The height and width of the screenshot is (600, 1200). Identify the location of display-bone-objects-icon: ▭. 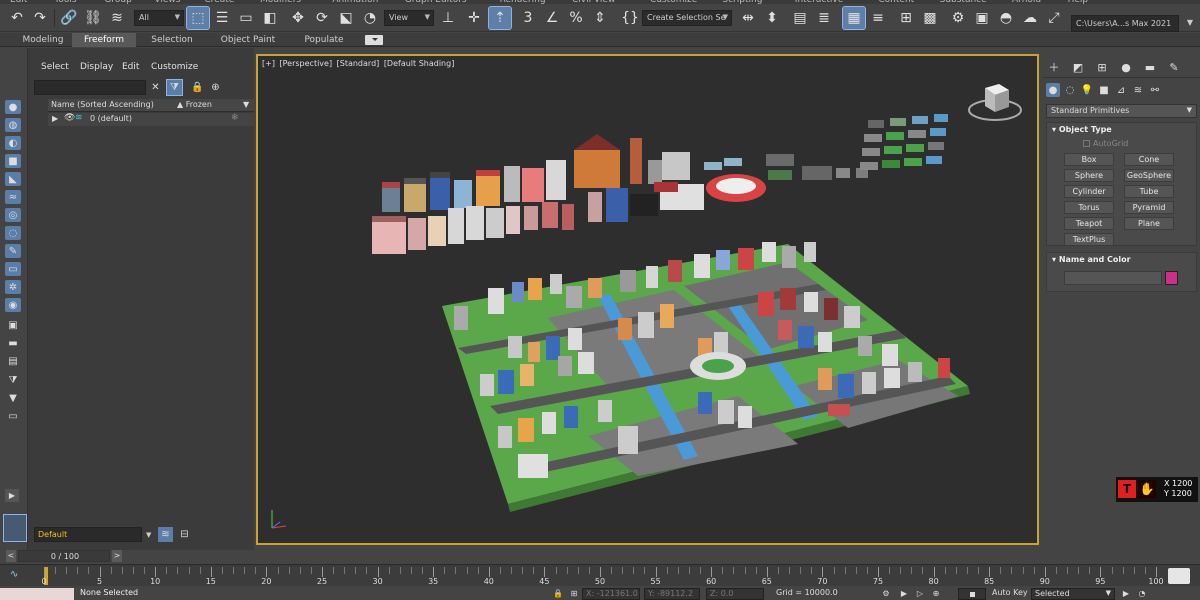
(13, 269).